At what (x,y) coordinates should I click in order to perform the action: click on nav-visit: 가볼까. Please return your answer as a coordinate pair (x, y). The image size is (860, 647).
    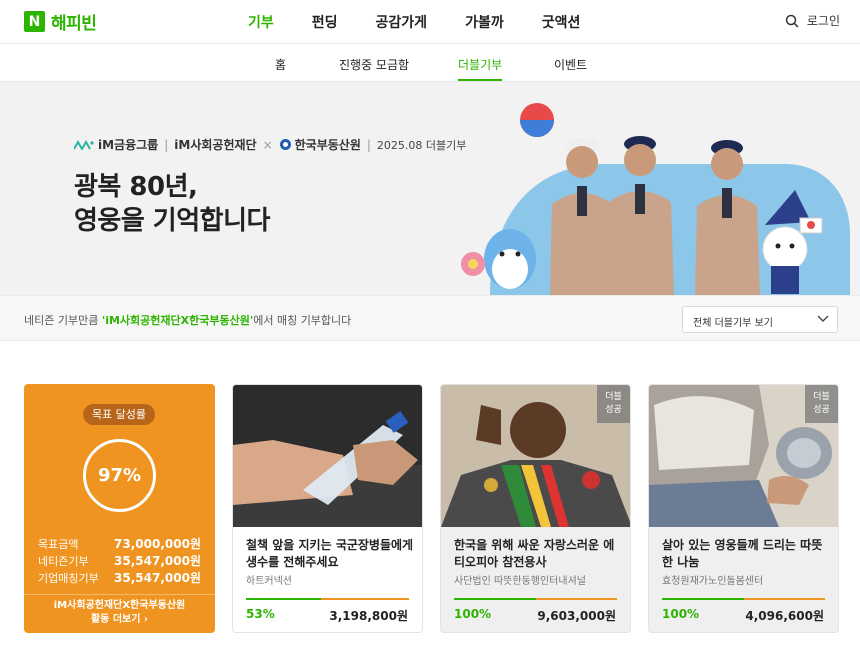
    Looking at the image, I should click on (484, 22).